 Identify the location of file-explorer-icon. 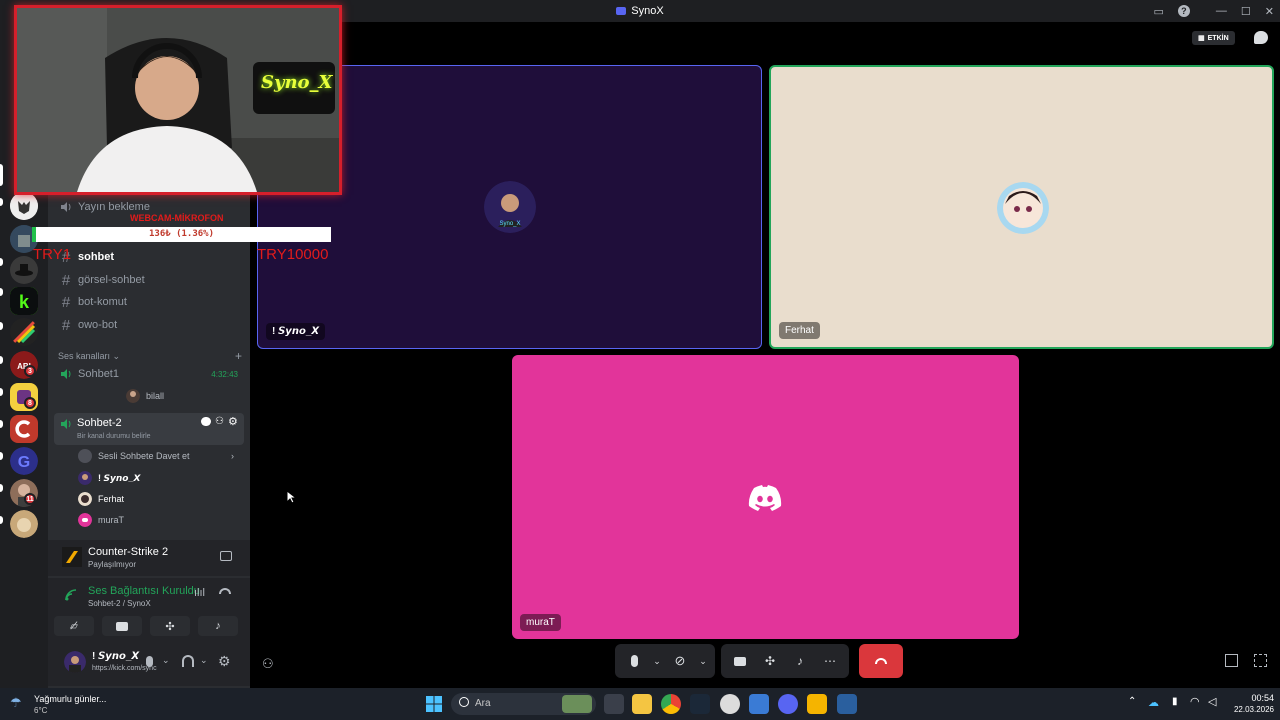
(642, 704).